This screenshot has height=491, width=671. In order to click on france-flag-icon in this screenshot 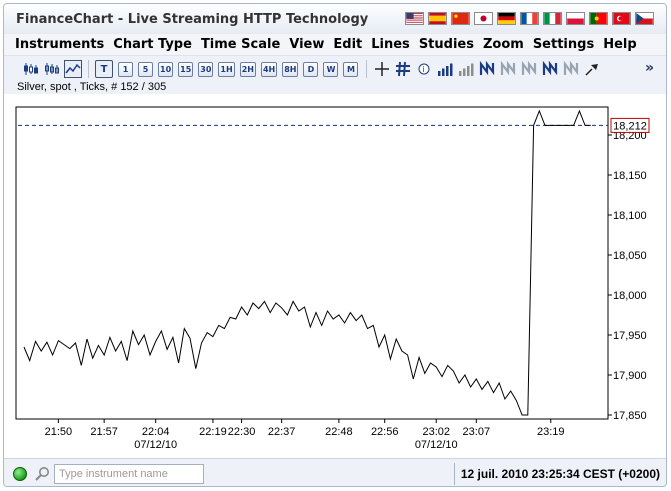, I will do `click(529, 18)`.